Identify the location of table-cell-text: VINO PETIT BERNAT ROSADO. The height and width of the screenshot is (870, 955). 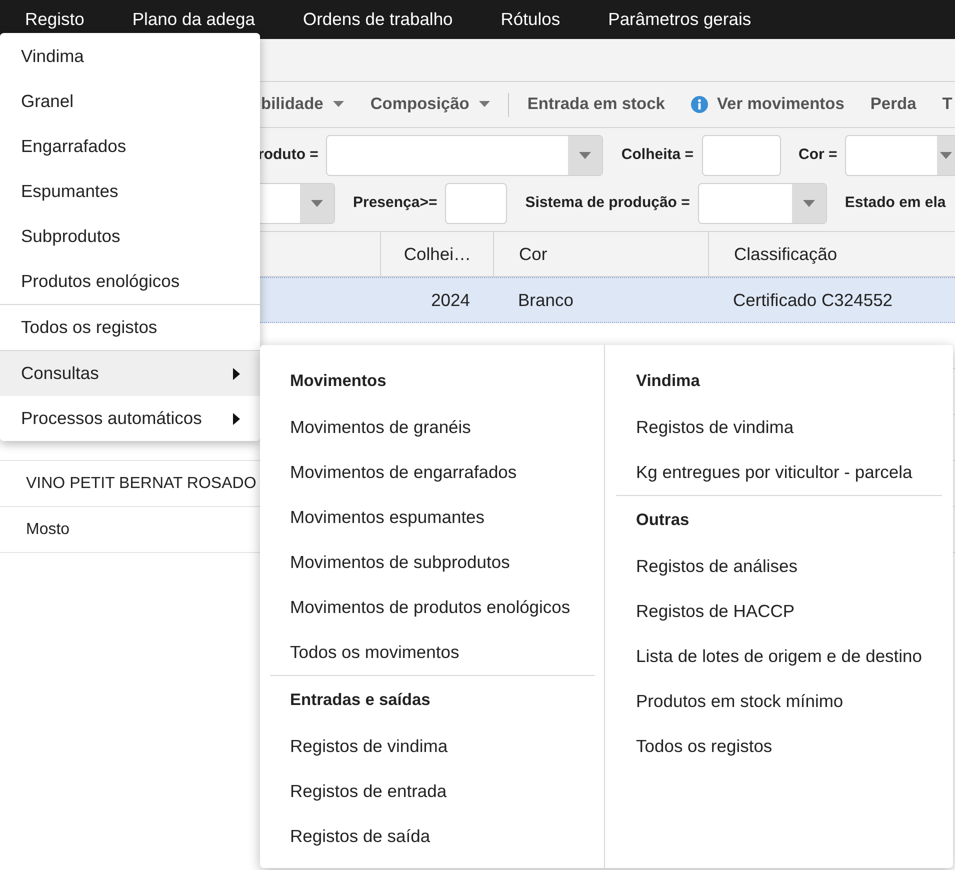
(141, 484).